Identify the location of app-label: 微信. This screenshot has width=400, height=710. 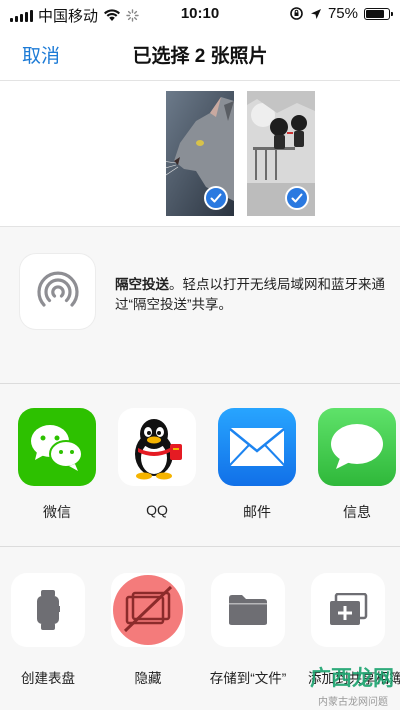
(57, 512).